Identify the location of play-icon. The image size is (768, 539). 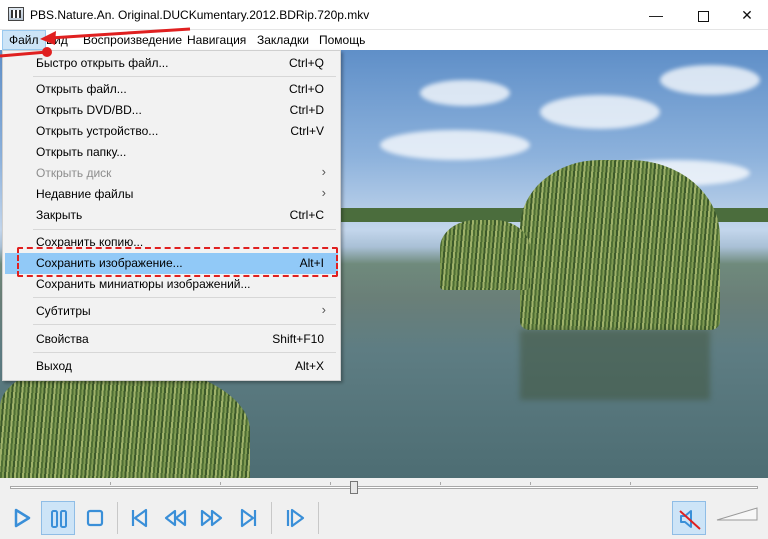
(22, 518).